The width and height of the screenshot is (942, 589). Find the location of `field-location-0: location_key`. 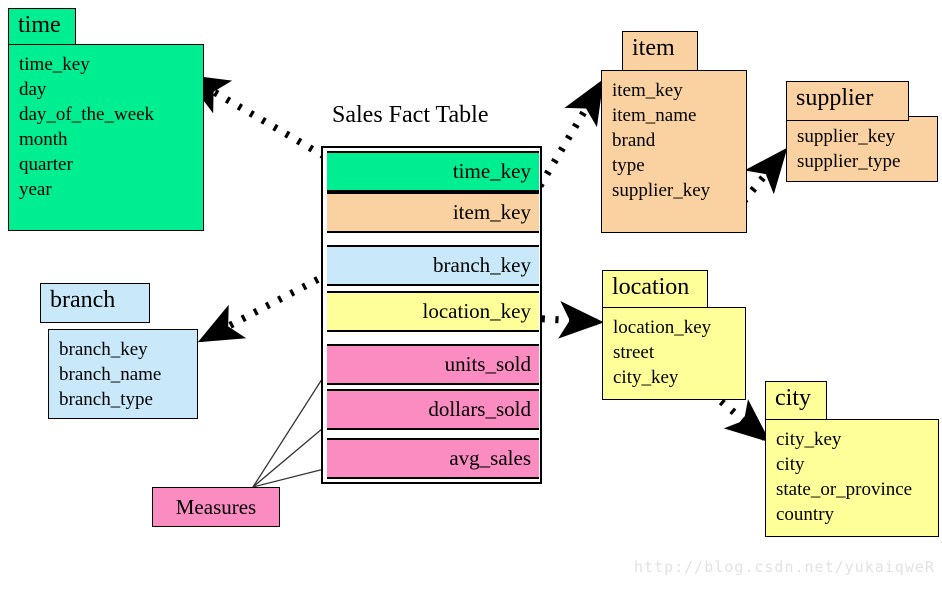

field-location-0: location_key is located at coordinates (662, 327).